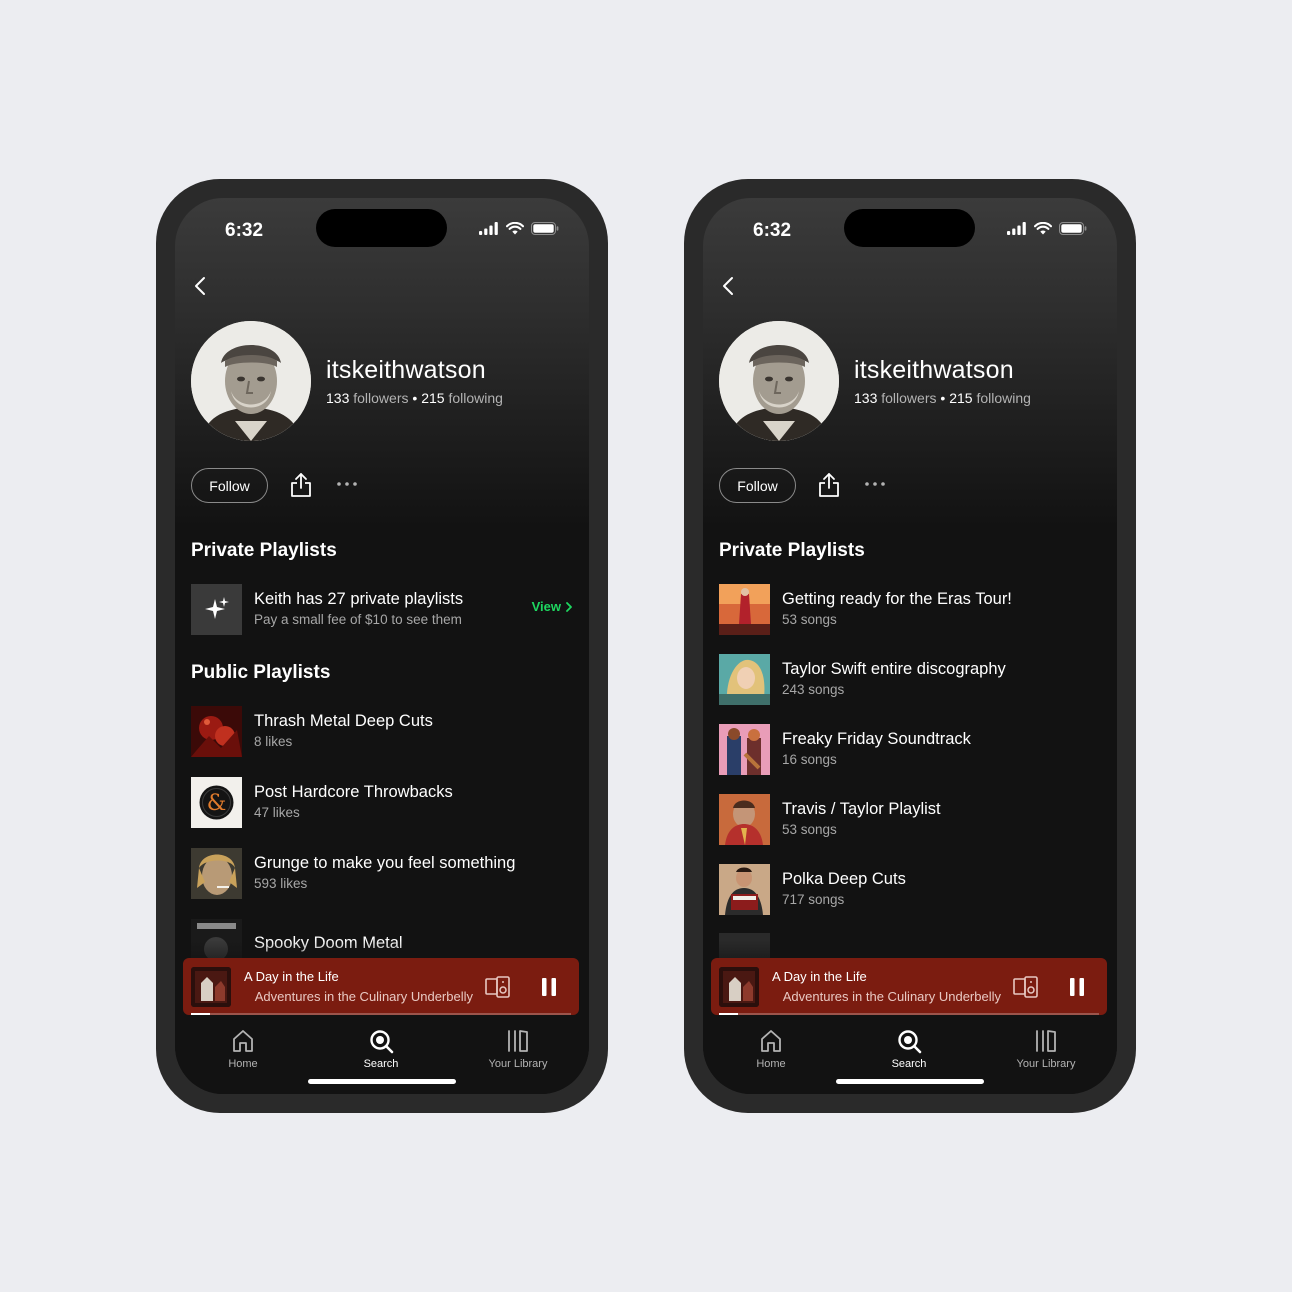 Image resolution: width=1292 pixels, height=1292 pixels. Describe the element at coordinates (844, 879) in the screenshot. I see `playlist-title: Polka Deep Cuts` at that location.